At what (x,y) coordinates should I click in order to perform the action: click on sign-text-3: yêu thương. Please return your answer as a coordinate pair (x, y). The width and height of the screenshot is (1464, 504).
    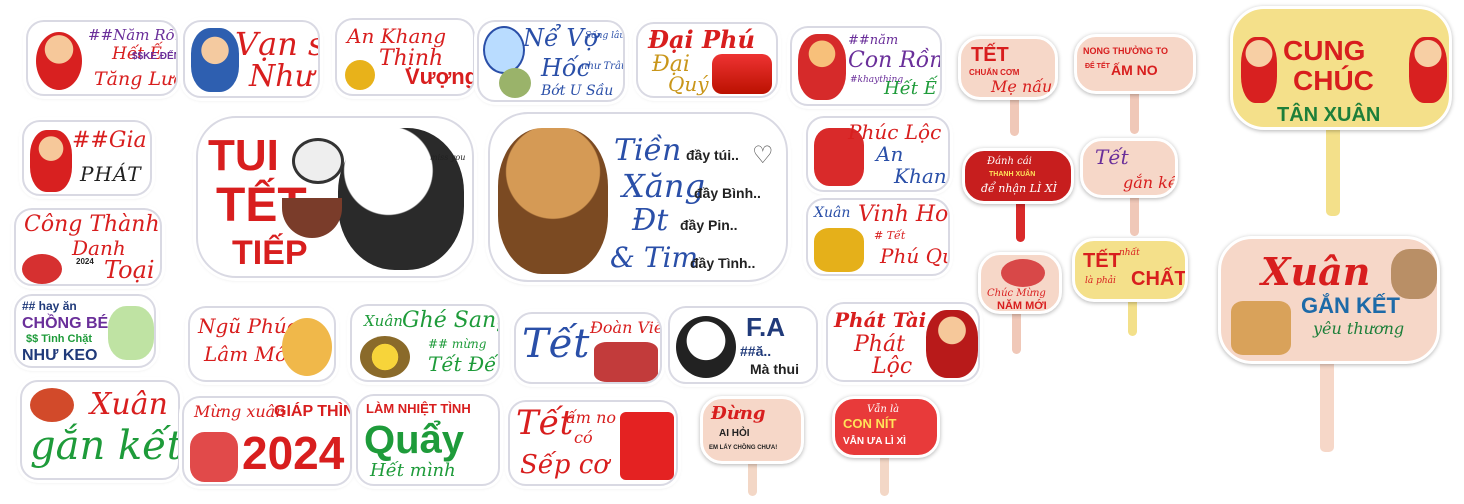
    Looking at the image, I should click on (1359, 328).